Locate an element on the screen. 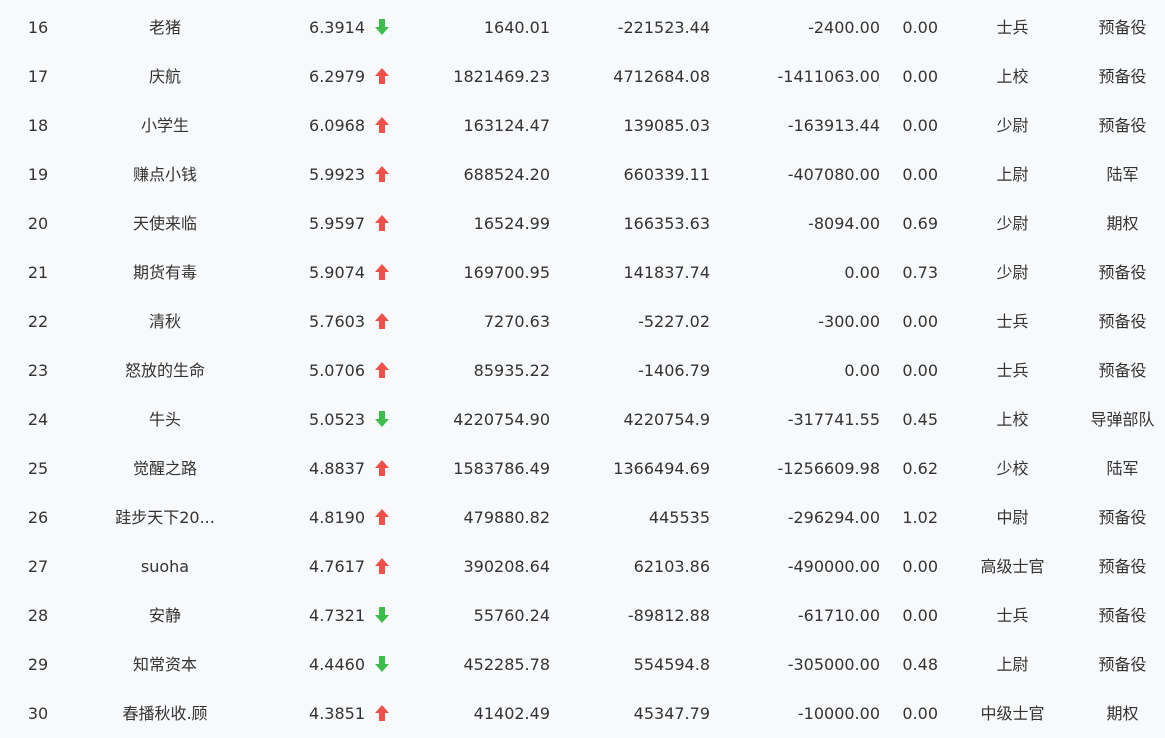 This screenshot has height=738, width=1165. trader-name-cell: 觉醒之路 is located at coordinates (165, 468).